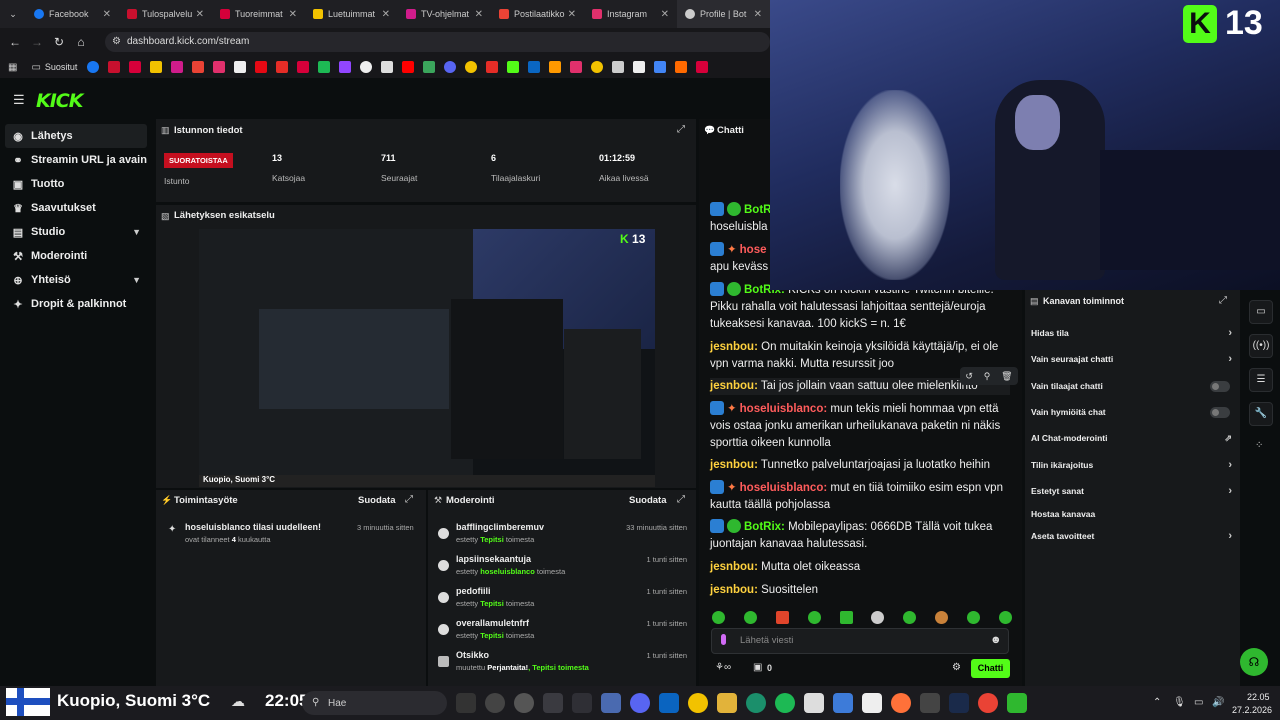  I want to click on tab-list-button: ⌄, so click(13, 14).